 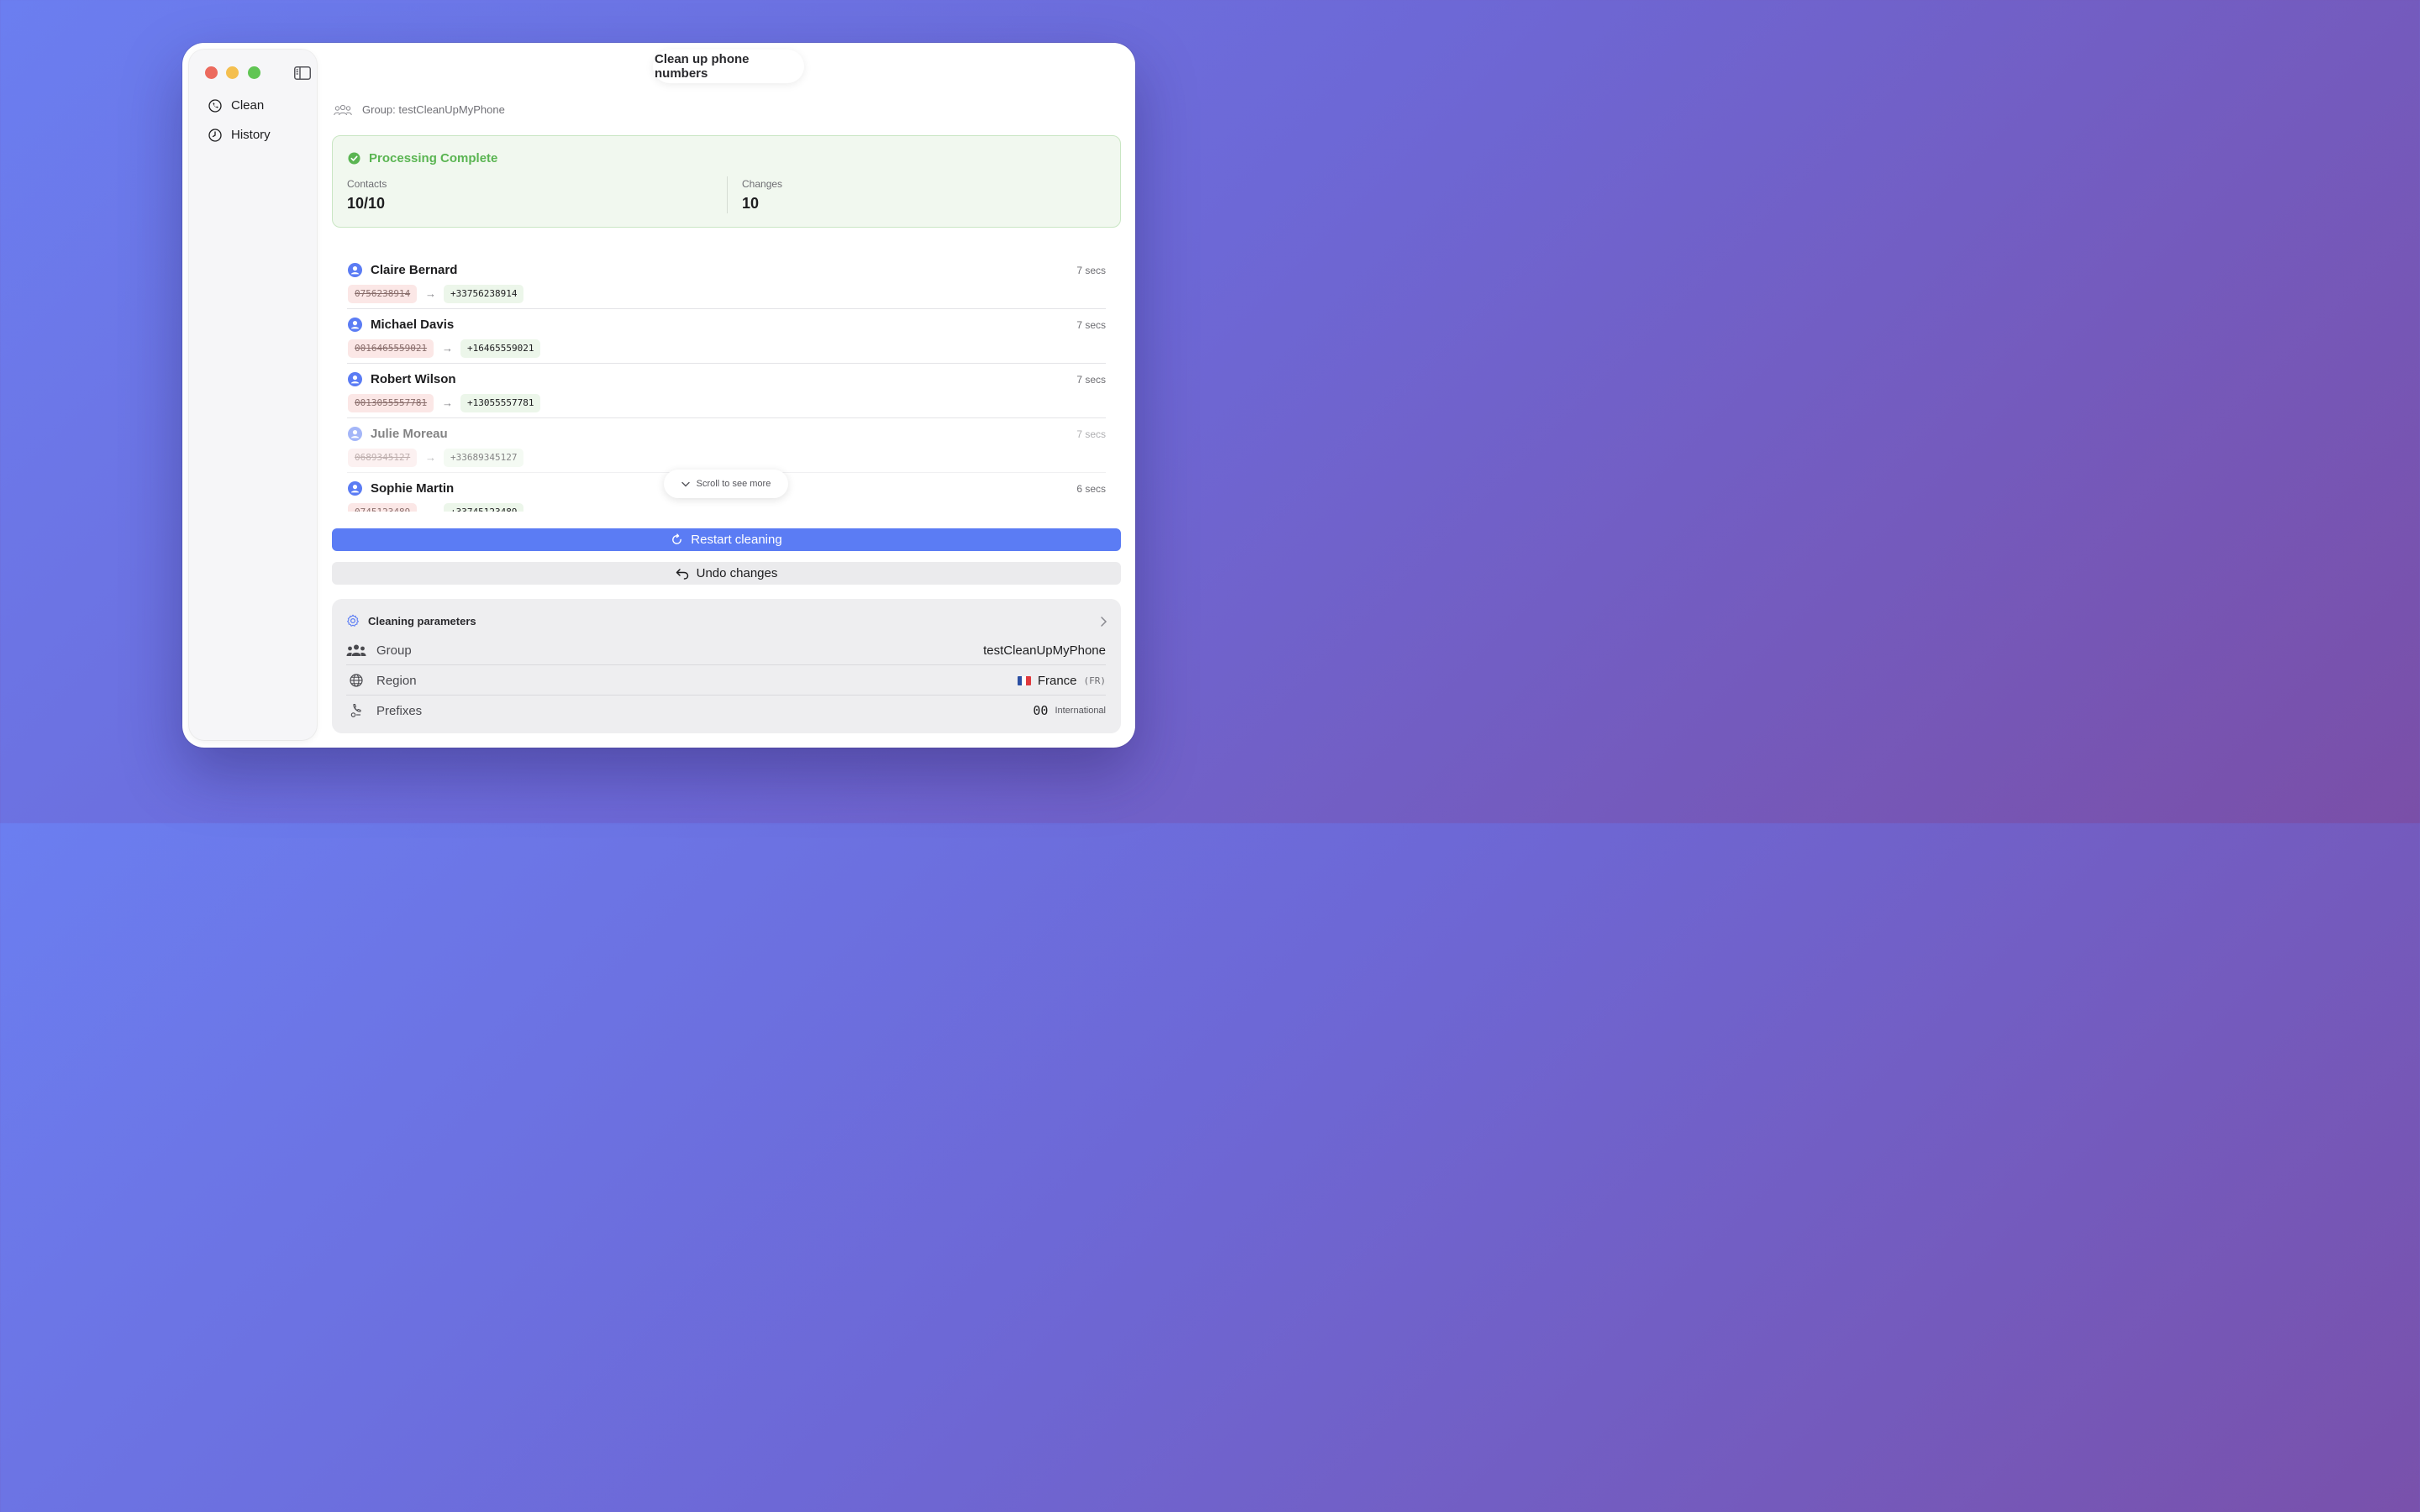 I want to click on old-number: 0689345127, so click(x=383, y=458).